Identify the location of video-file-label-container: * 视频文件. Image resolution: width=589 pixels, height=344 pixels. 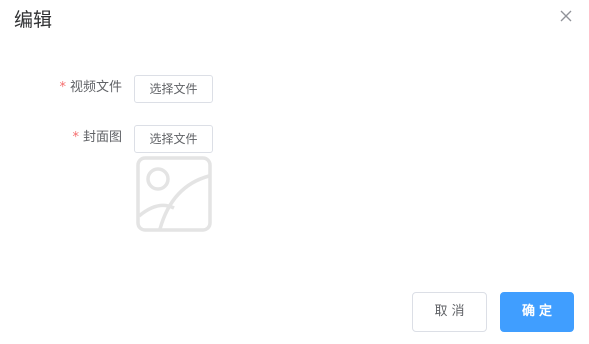
(61, 88).